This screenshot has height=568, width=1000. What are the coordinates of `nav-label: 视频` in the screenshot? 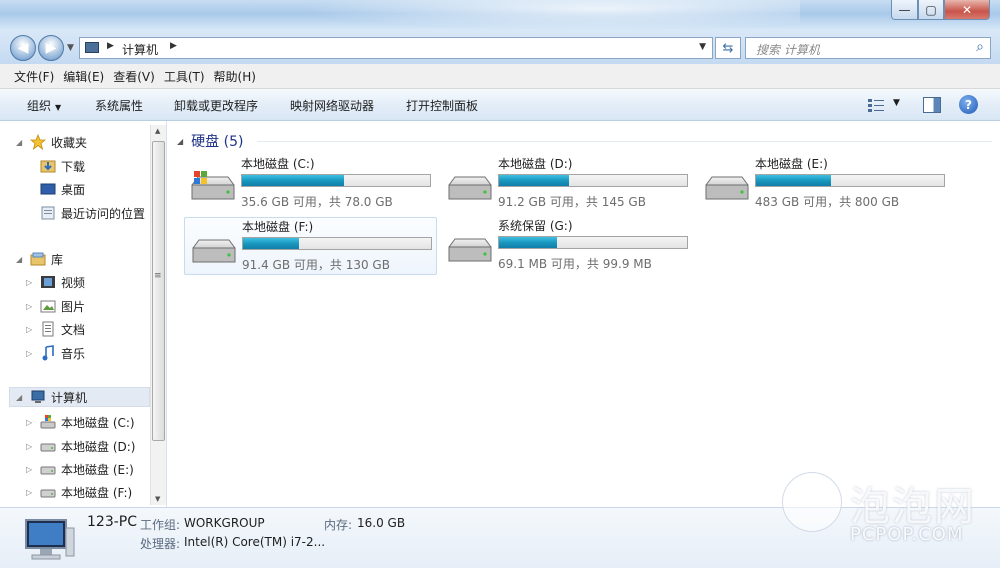 It's located at (73, 282).